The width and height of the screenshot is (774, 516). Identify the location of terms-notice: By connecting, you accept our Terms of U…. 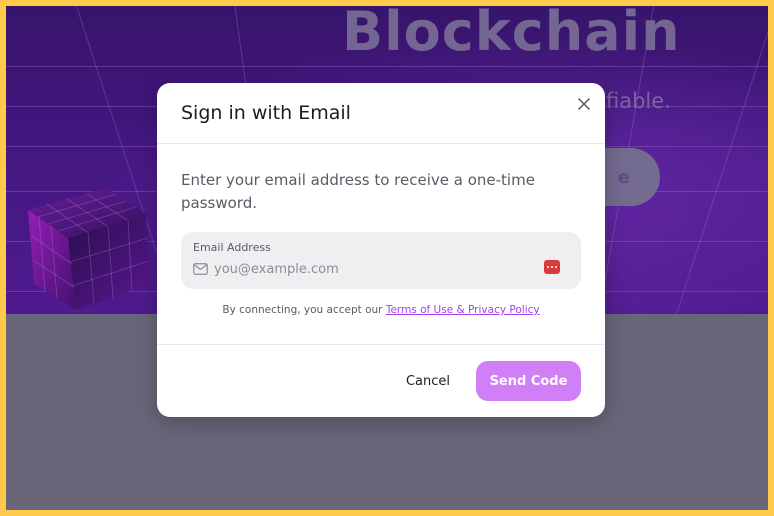
(381, 310).